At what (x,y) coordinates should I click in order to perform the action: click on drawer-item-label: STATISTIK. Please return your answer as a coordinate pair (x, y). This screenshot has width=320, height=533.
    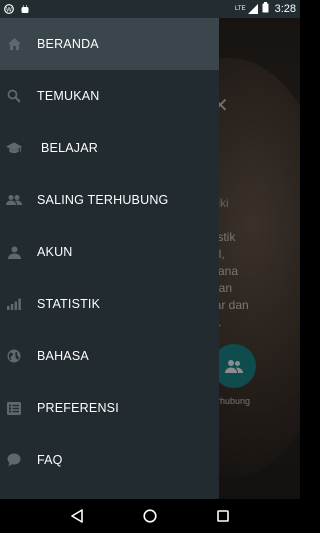
    Looking at the image, I should click on (69, 304).